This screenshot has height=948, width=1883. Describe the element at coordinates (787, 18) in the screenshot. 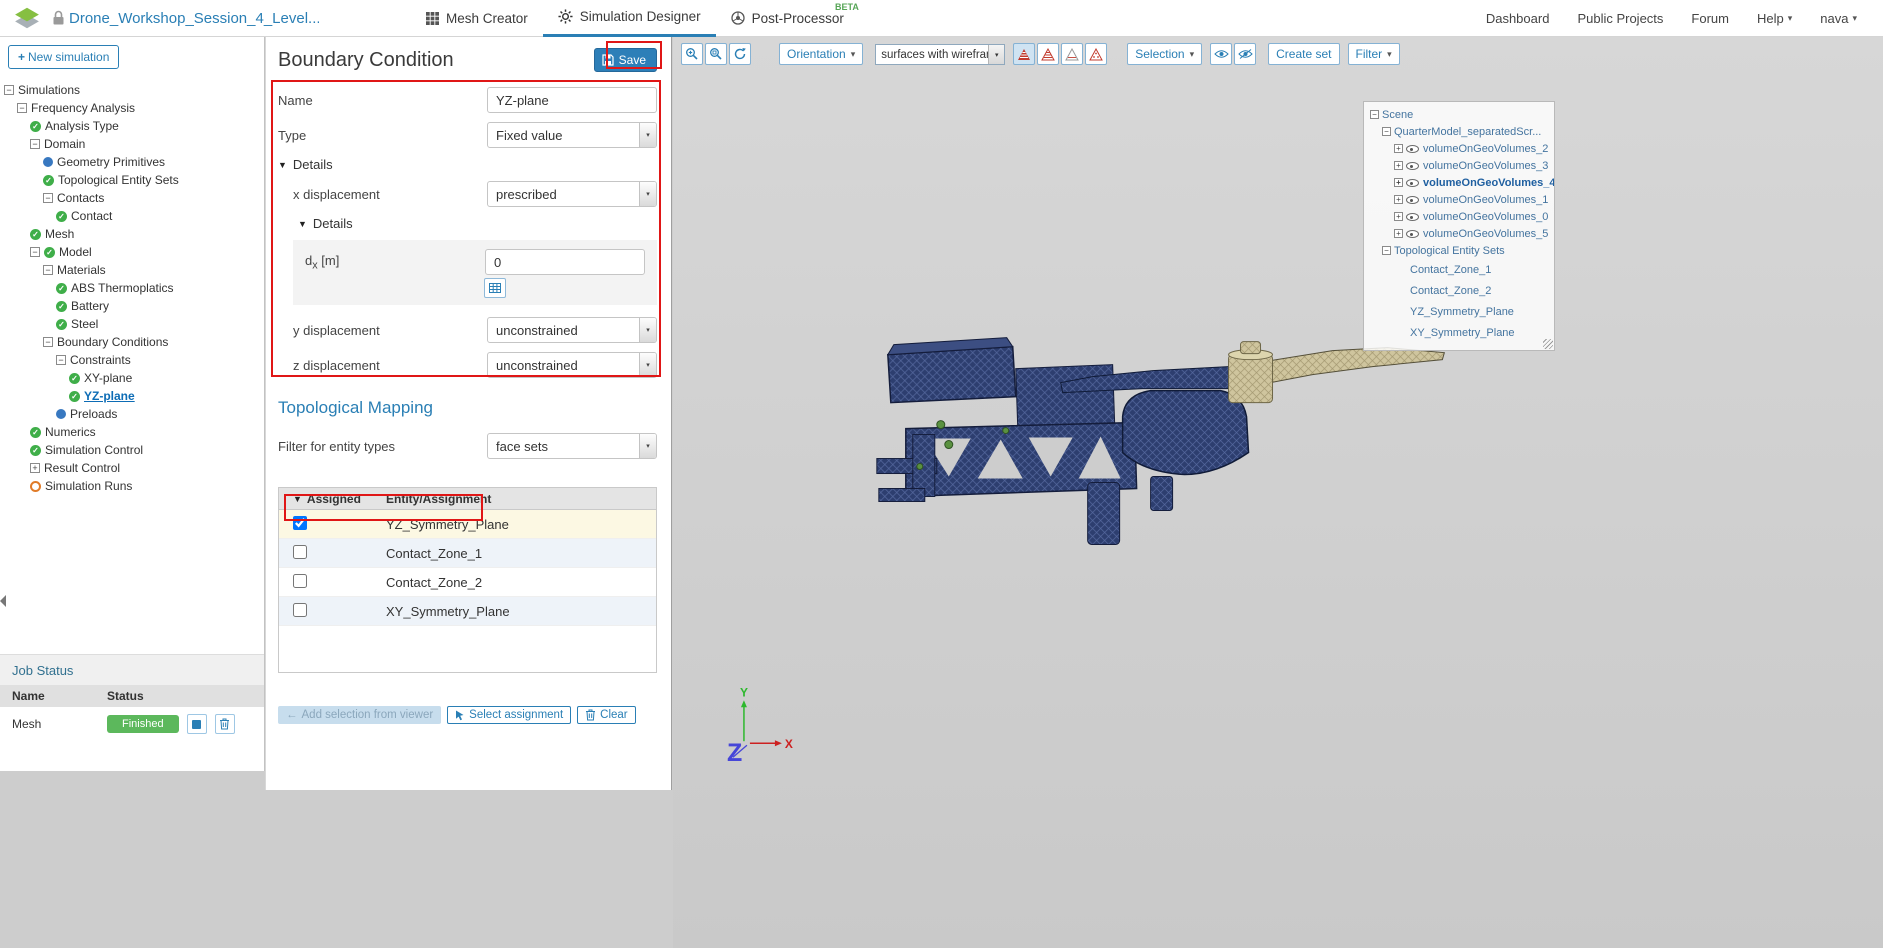

I see `tab-post-processor: Post-Processor BETA` at that location.